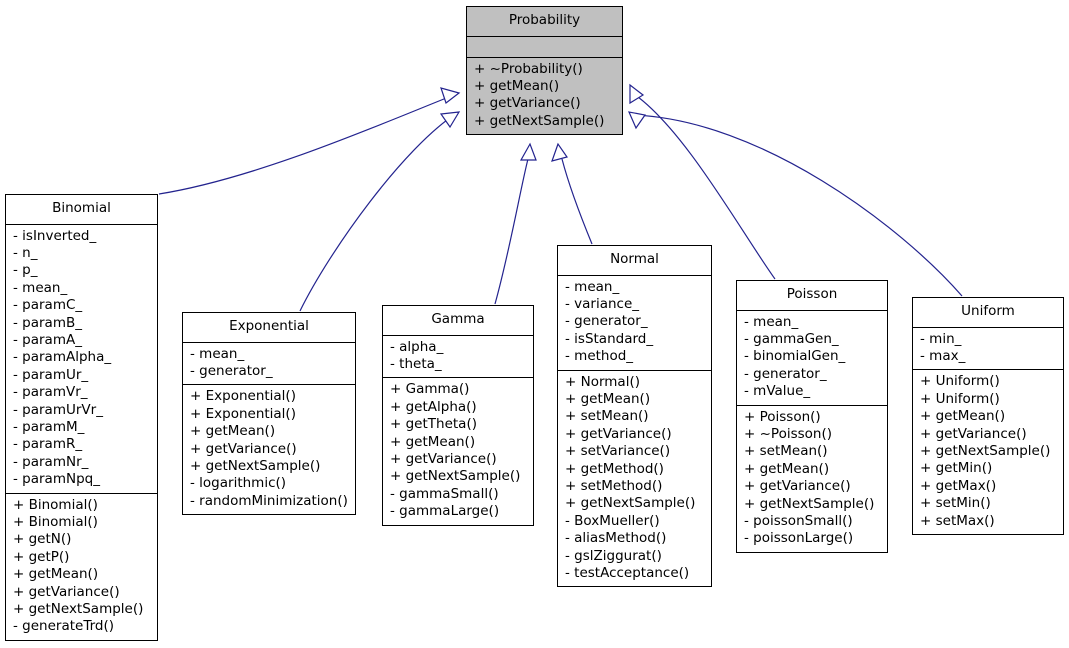 The image size is (1069, 648). Describe the element at coordinates (458, 321) in the screenshot. I see `class-name-gamma: Gamma` at that location.